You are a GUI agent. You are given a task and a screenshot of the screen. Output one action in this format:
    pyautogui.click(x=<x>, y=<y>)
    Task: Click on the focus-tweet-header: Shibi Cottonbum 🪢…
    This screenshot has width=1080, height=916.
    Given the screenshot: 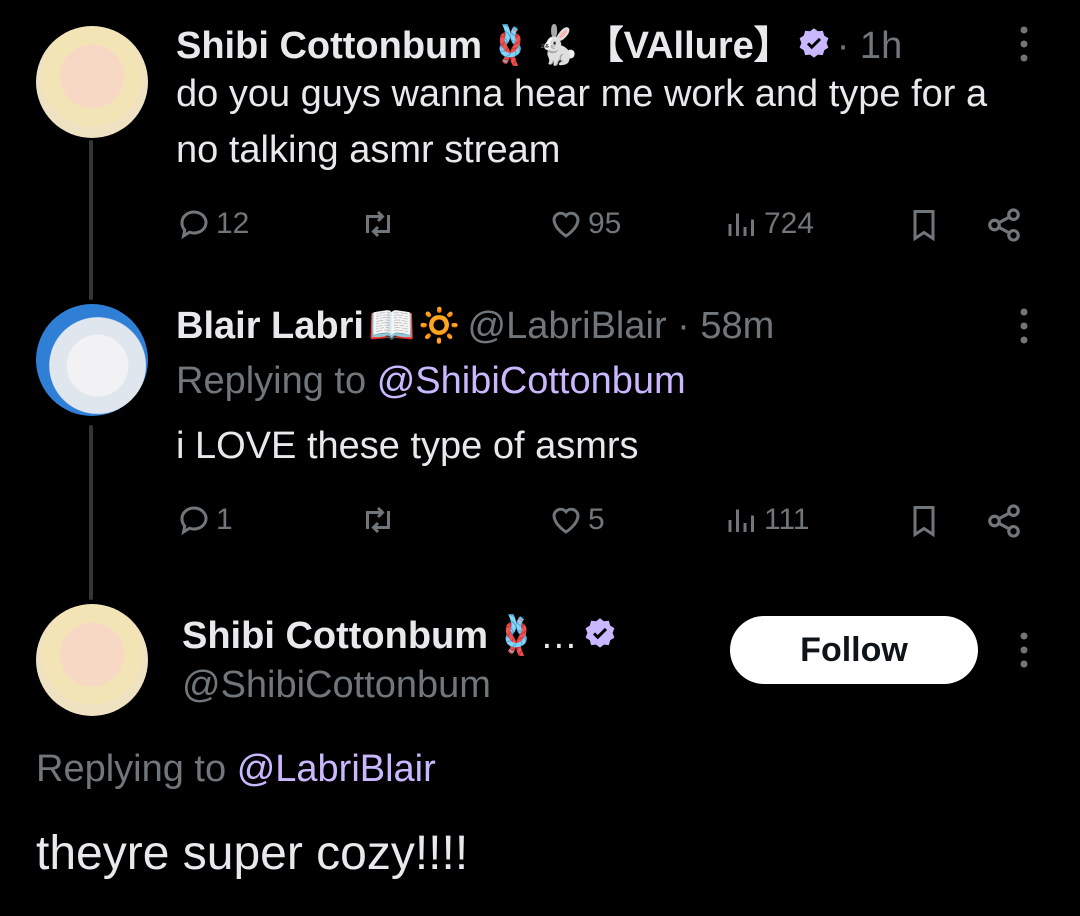 What is the action you would take?
    pyautogui.click(x=400, y=636)
    